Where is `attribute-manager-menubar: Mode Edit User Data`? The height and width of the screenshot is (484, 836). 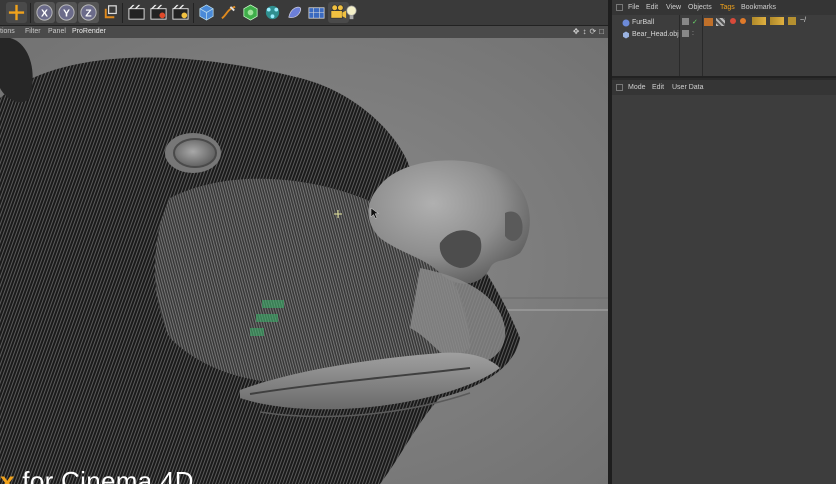
attribute-manager-menubar: Mode Edit User Data is located at coordinates (724, 87).